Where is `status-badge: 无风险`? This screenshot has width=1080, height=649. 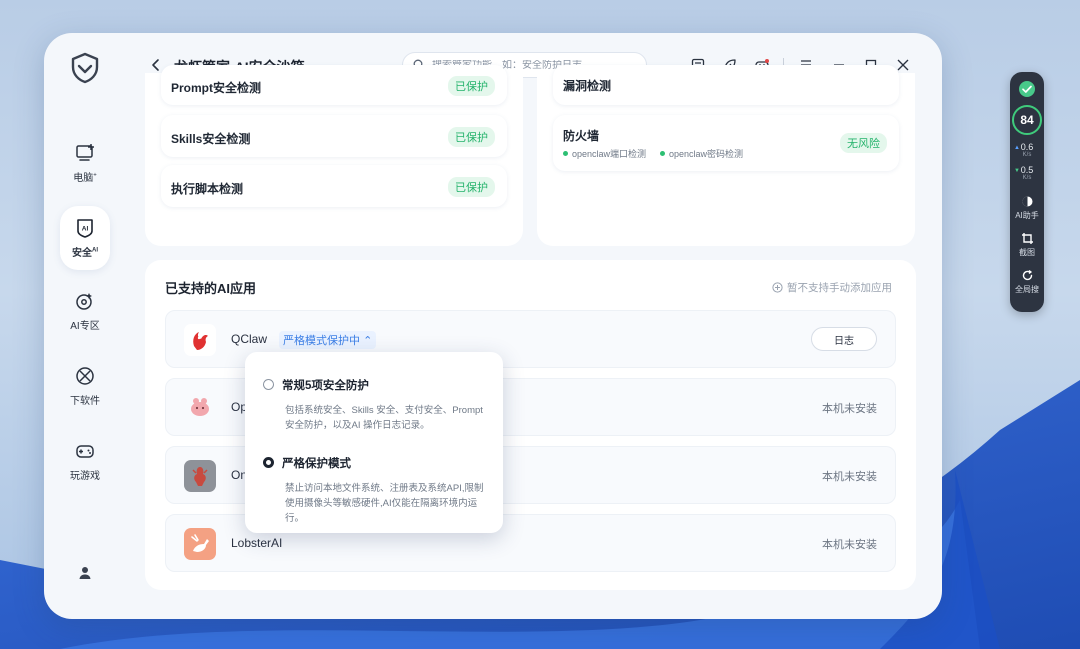
status-badge: 无风险 is located at coordinates (863, 143).